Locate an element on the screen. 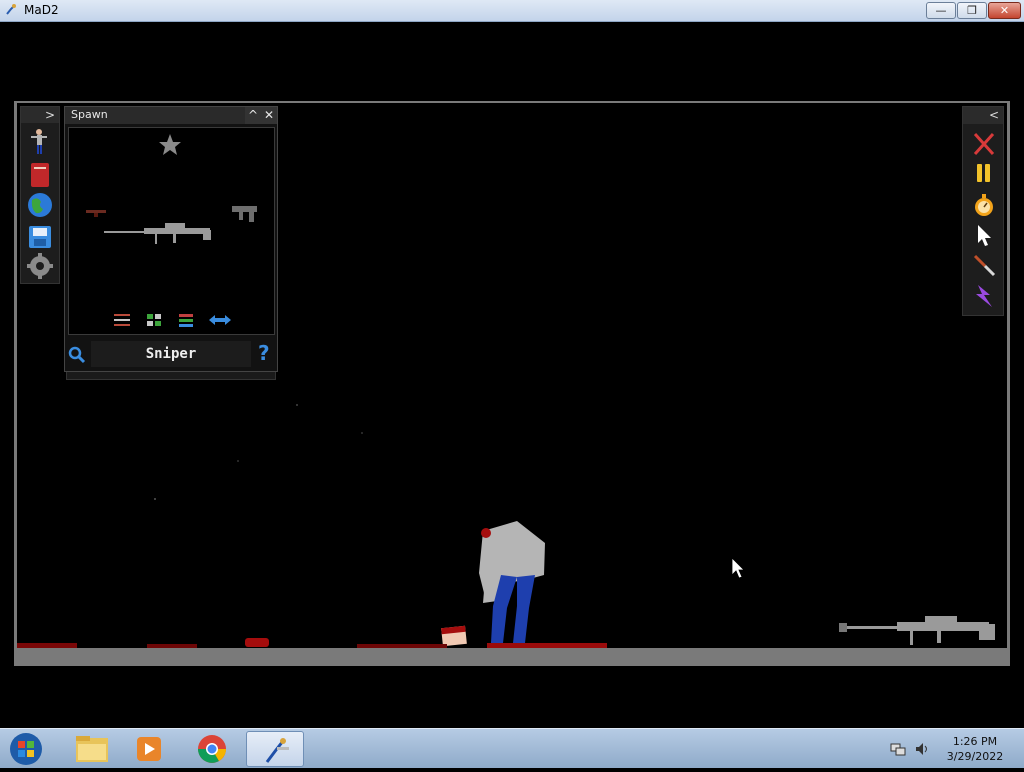  maximize-button: ❐ is located at coordinates (972, 10).